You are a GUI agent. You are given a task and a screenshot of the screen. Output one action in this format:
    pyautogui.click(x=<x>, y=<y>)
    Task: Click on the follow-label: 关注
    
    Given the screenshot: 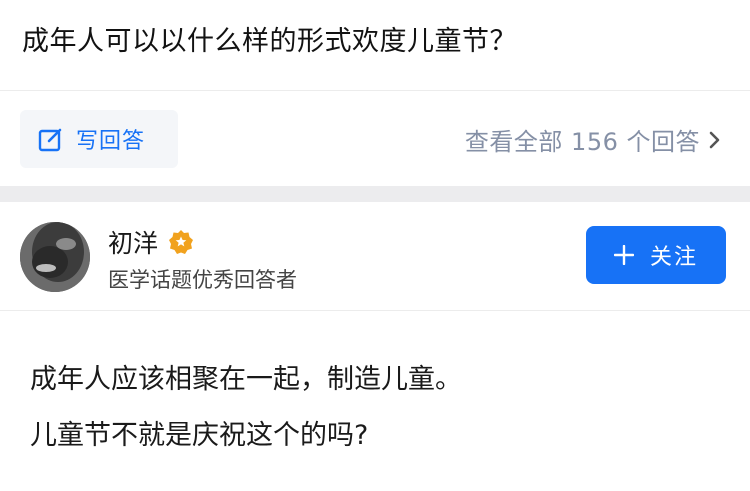 What is the action you would take?
    pyautogui.click(x=673, y=257)
    